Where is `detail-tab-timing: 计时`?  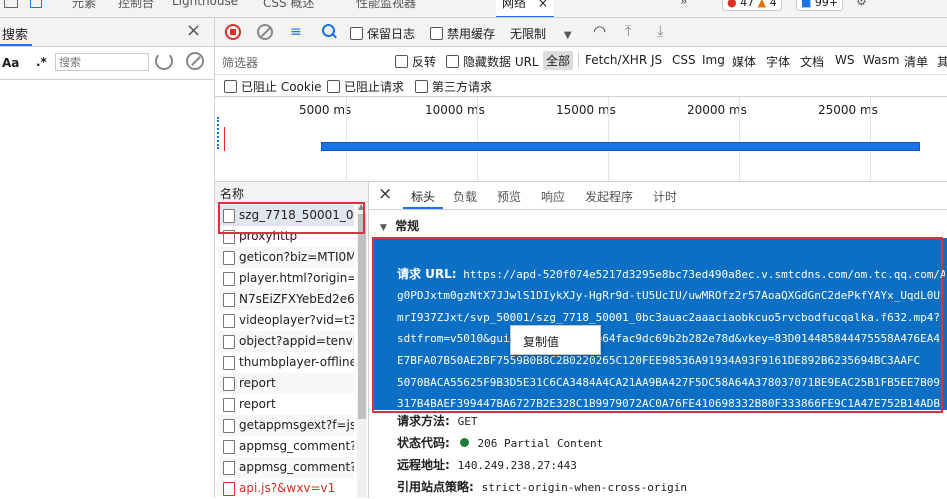
detail-tab-timing: 计时 is located at coordinates (665, 196).